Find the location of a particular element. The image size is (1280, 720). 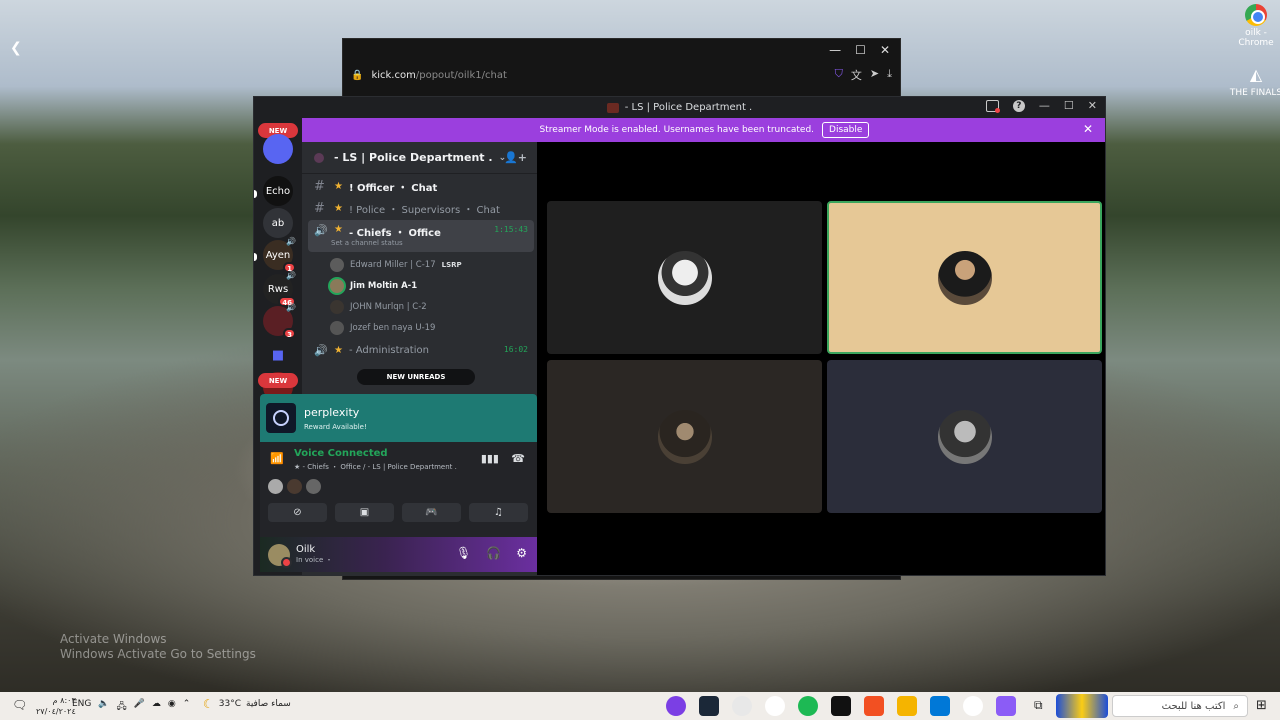

window-title: - LS | Police Department . is located at coordinates (688, 107).